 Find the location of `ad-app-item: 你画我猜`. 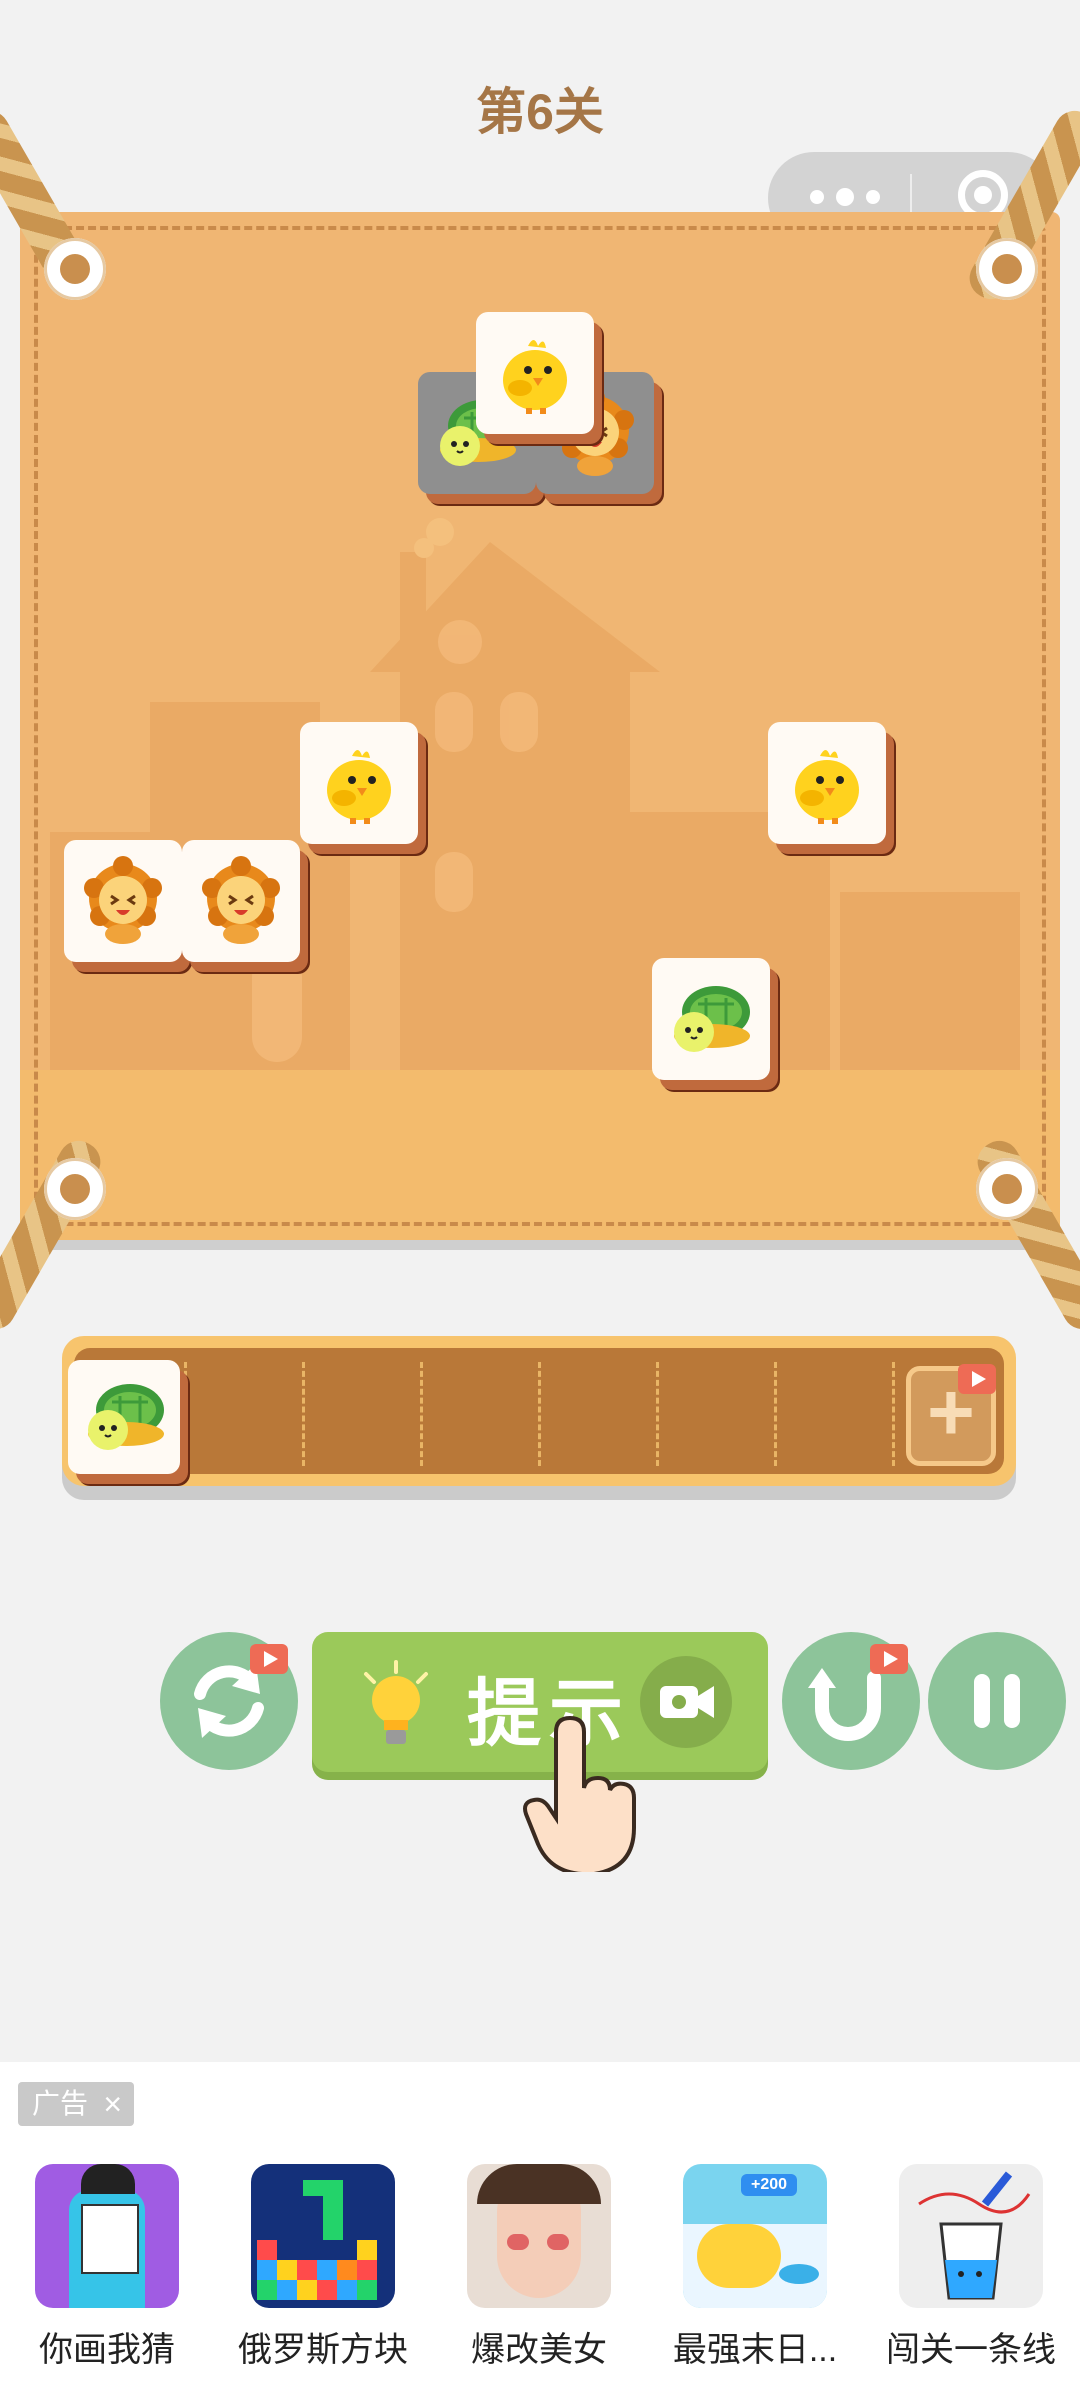

ad-app-item: 你画我猜 is located at coordinates (107, 2267).